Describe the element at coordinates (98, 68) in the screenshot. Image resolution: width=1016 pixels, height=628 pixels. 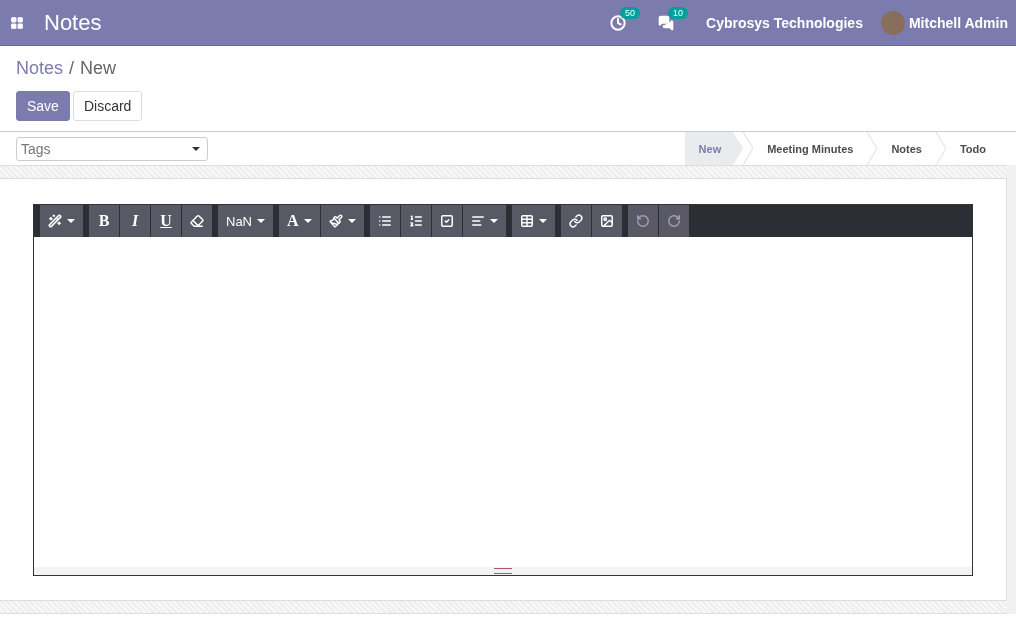
I see `breadcrumb-item: New` at that location.